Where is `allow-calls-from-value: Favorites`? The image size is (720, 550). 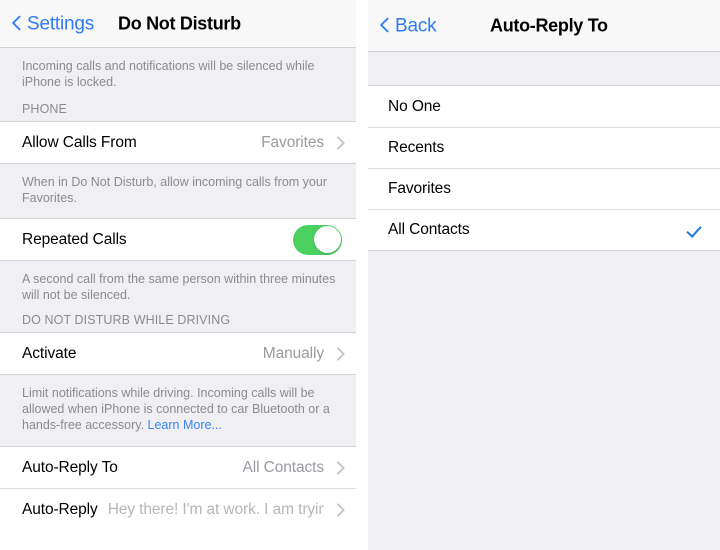 allow-calls-from-value: Favorites is located at coordinates (292, 142).